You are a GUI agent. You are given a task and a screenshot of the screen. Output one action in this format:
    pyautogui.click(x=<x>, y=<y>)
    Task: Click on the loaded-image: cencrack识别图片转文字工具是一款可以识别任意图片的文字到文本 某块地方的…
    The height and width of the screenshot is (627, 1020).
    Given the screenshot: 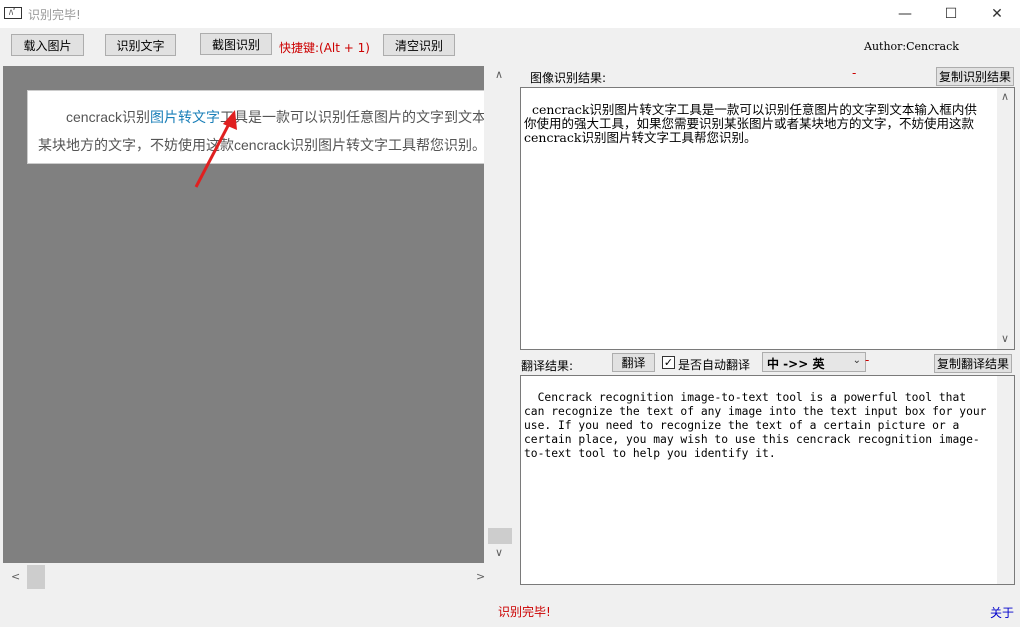 What is the action you would take?
    pyautogui.click(x=255, y=127)
    